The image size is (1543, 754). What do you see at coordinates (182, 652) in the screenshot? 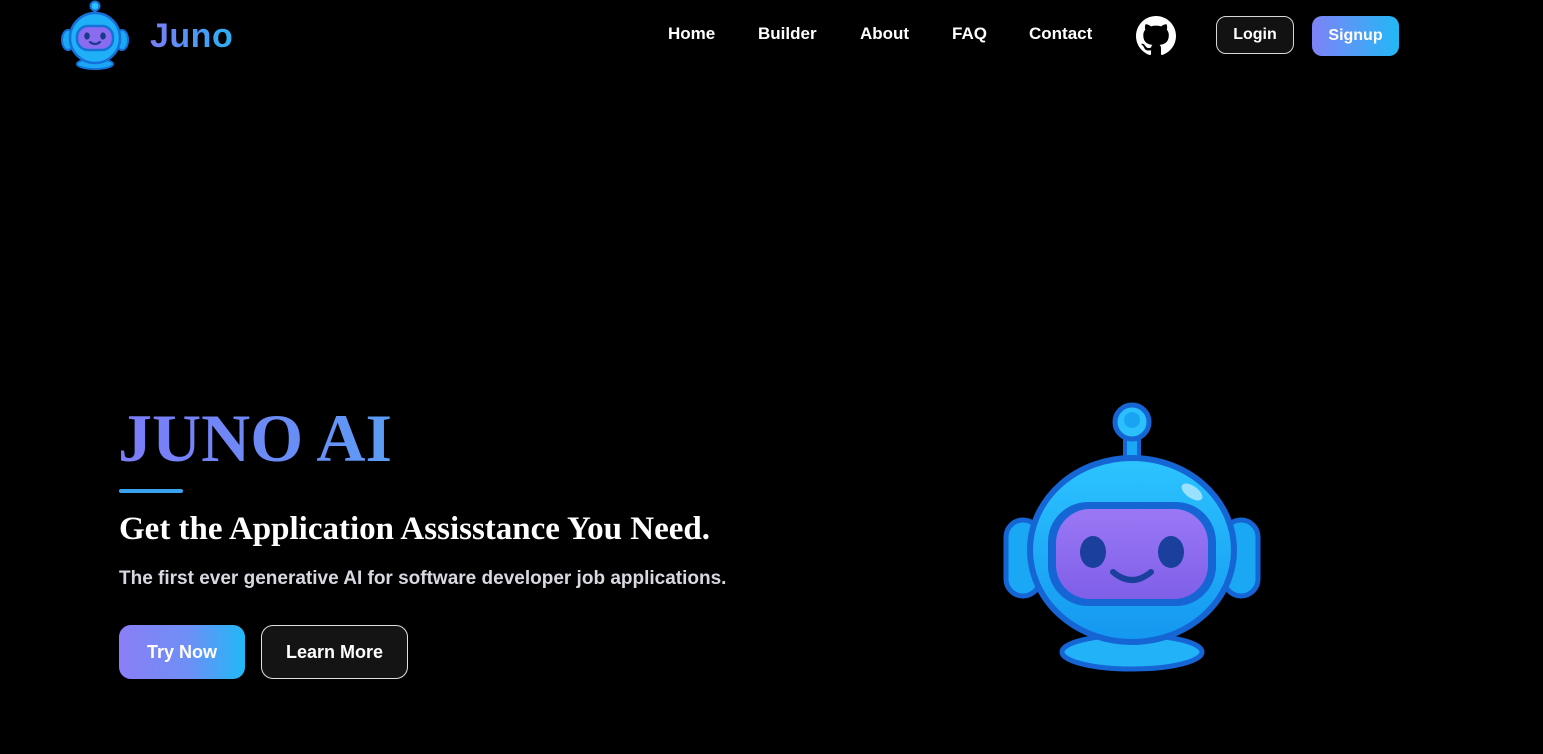
I see `try-now-button: Try Now` at bounding box center [182, 652].